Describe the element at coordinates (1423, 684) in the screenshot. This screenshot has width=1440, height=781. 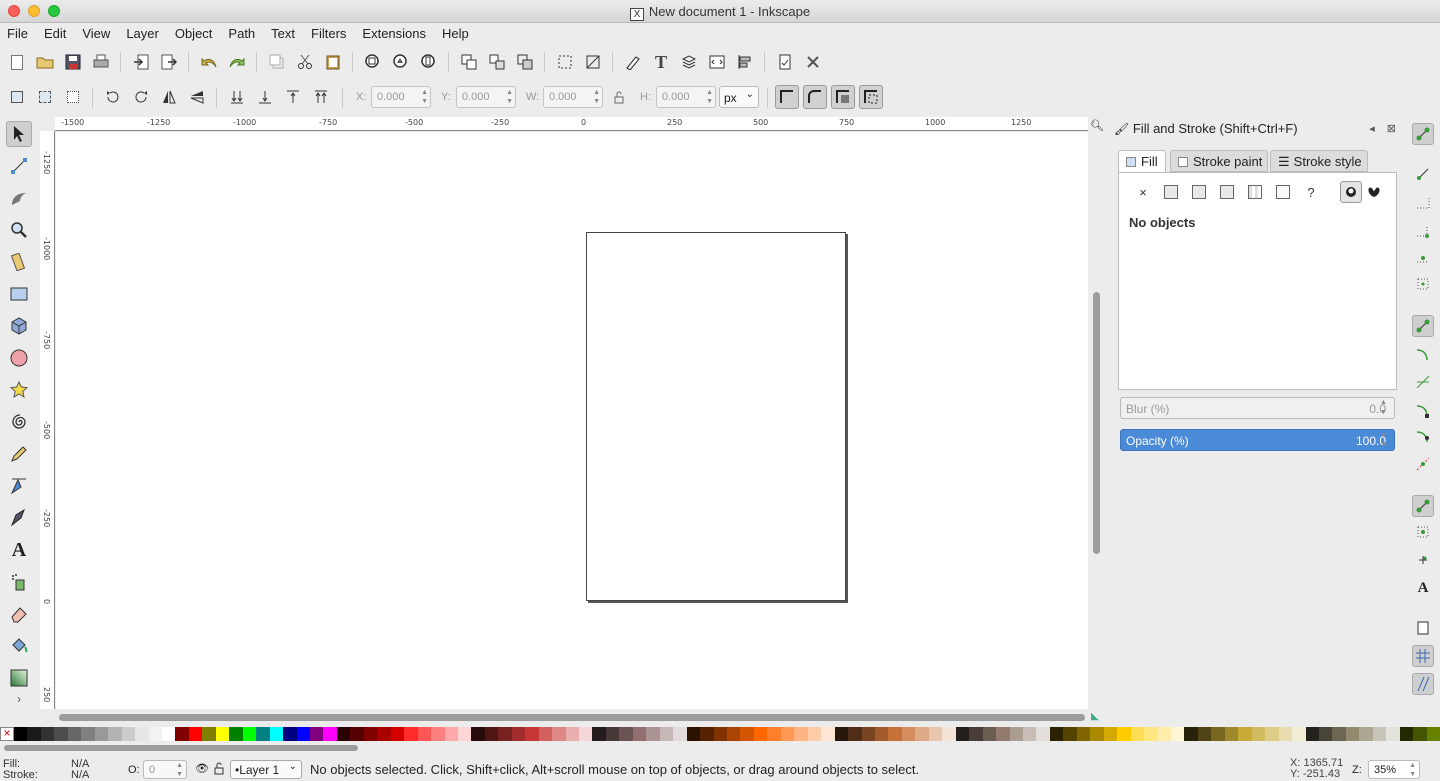
I see `snap-guides-icon` at that location.